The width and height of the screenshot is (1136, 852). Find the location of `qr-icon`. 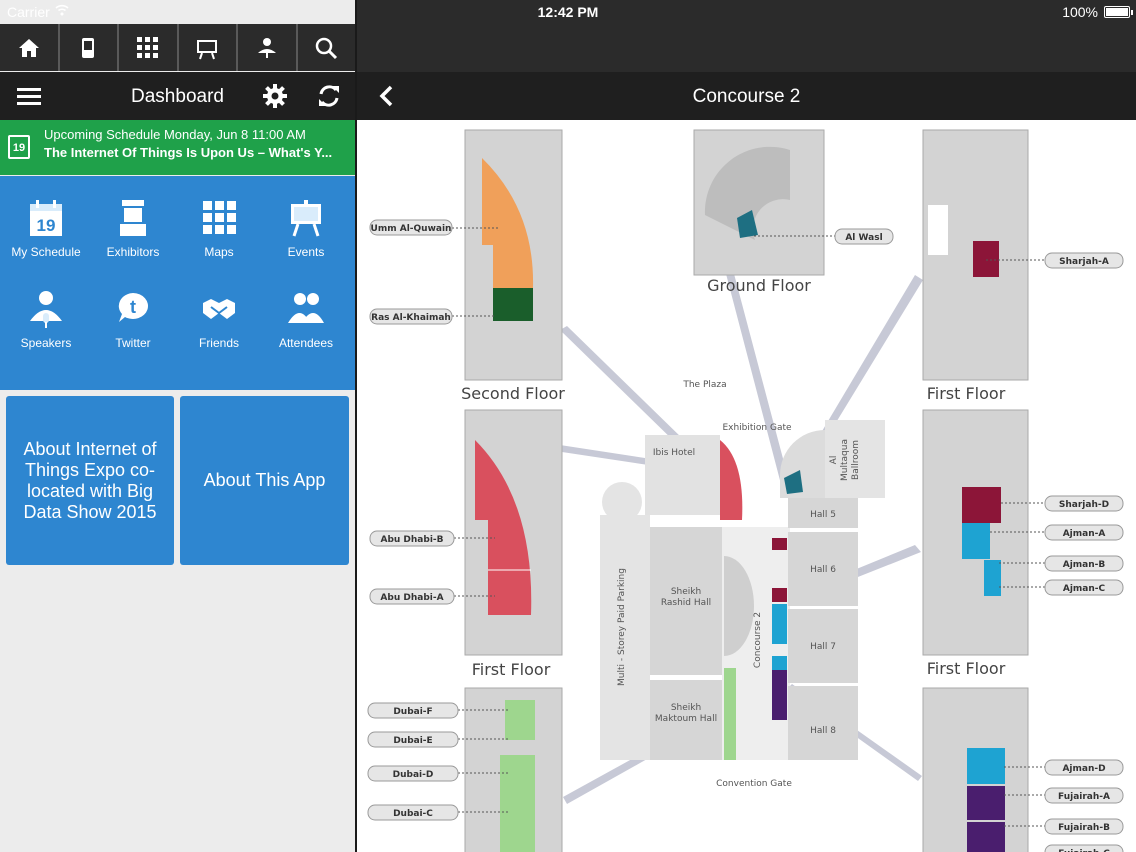

qr-icon is located at coordinates (147, 47).